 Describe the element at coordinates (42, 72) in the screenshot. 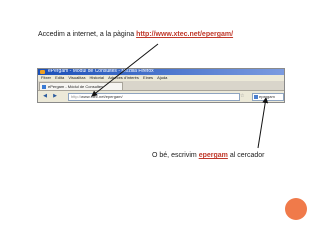

I see `firefox-icon` at that location.